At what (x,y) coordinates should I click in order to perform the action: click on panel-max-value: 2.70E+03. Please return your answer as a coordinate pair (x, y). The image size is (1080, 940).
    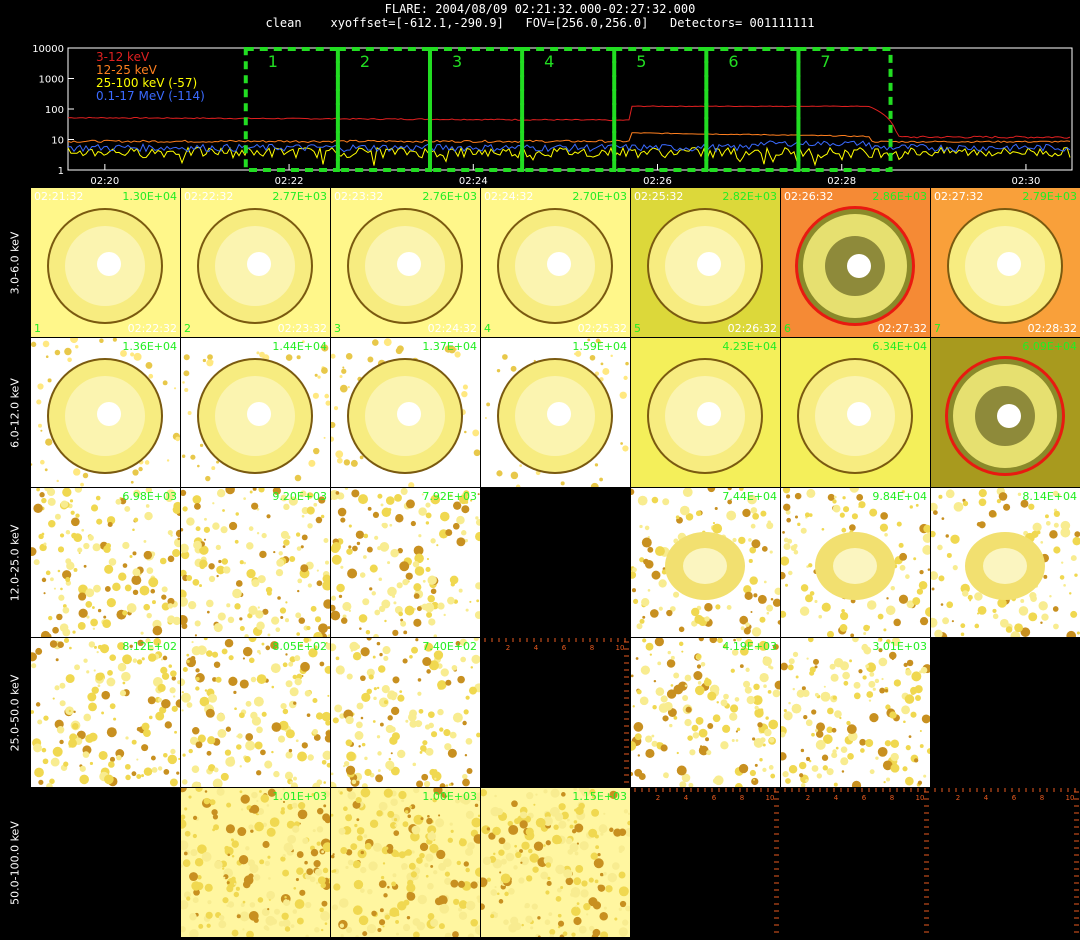
    Looking at the image, I should click on (599, 196).